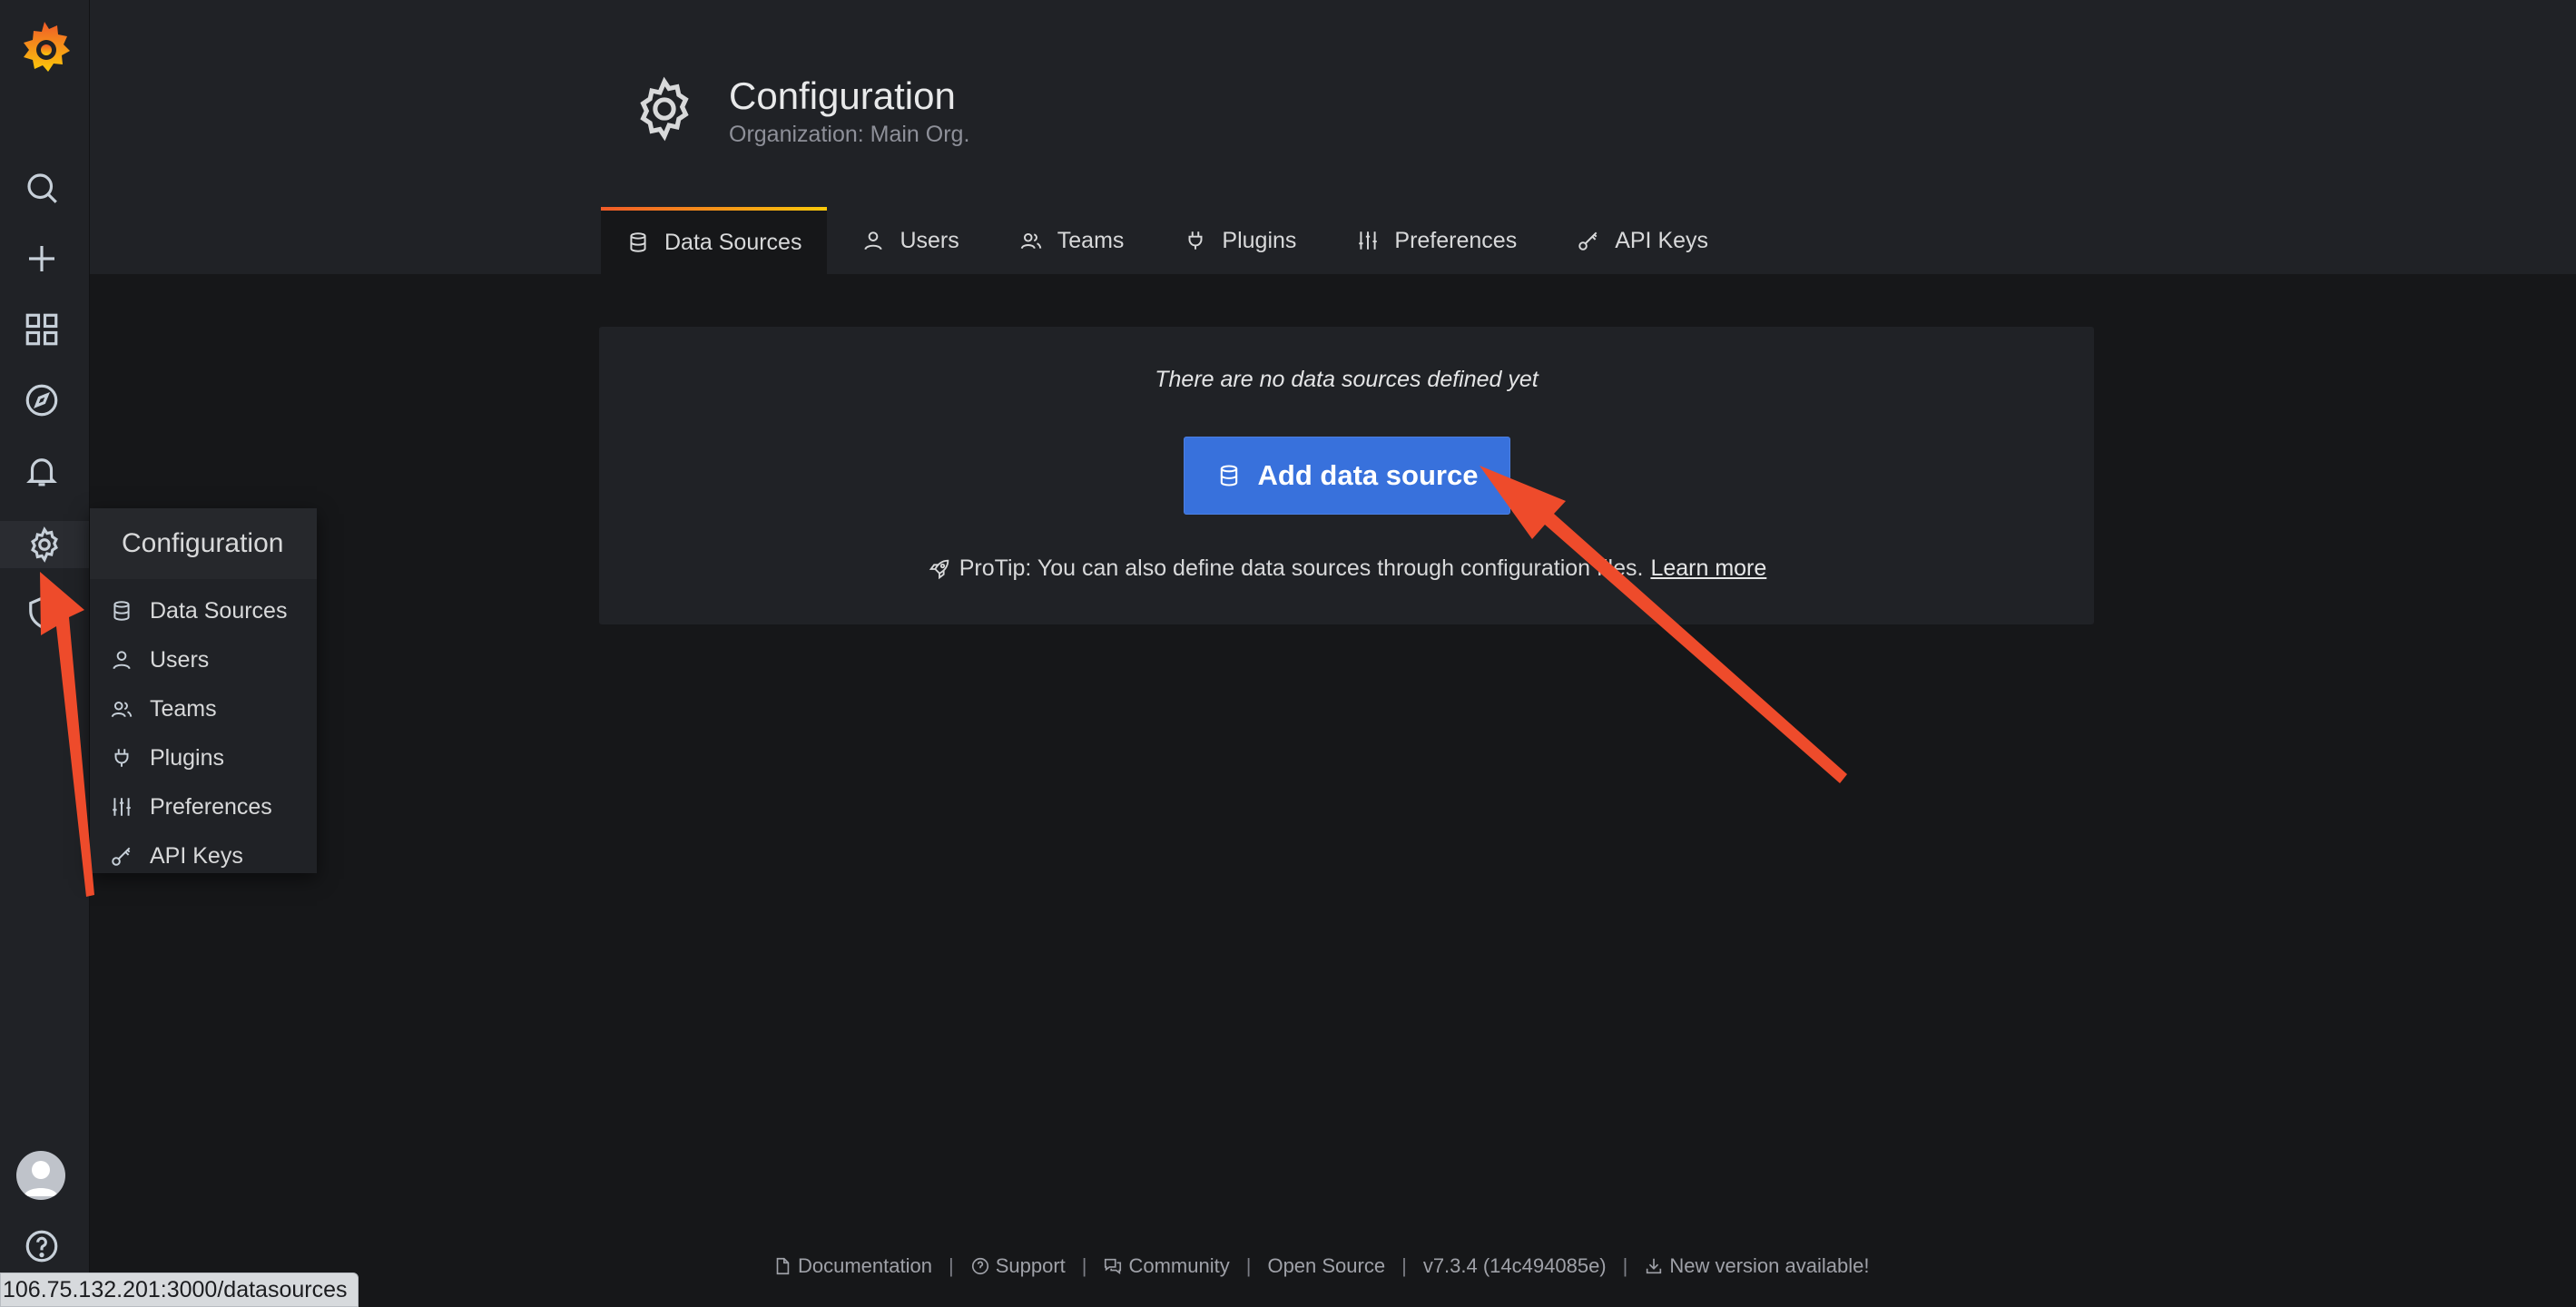 This screenshot has height=1307, width=2576. What do you see at coordinates (203, 543) in the screenshot?
I see `flyout-title: Configuration` at bounding box center [203, 543].